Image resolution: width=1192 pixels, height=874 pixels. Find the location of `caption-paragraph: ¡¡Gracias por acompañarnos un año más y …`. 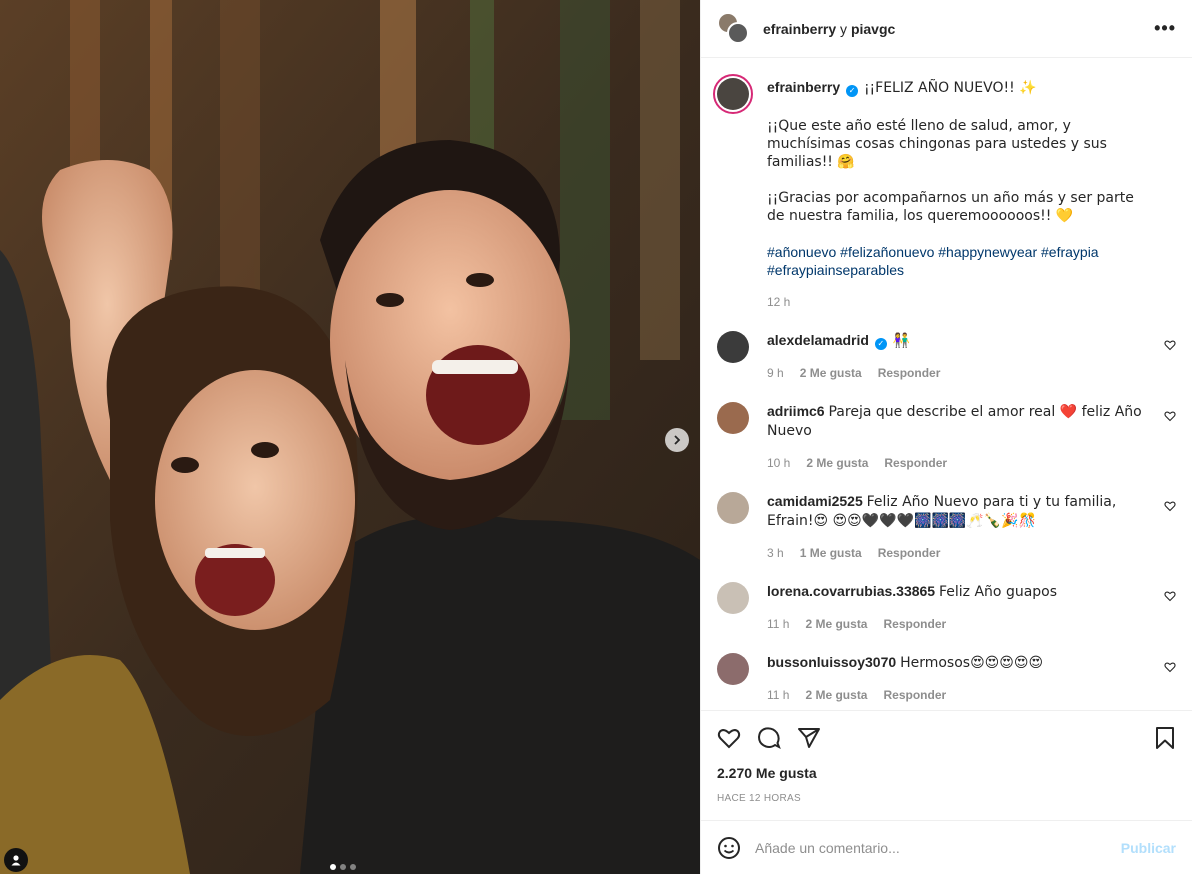

caption-paragraph: ¡¡Gracias por acompañarnos un año más y … is located at coordinates (950, 207).